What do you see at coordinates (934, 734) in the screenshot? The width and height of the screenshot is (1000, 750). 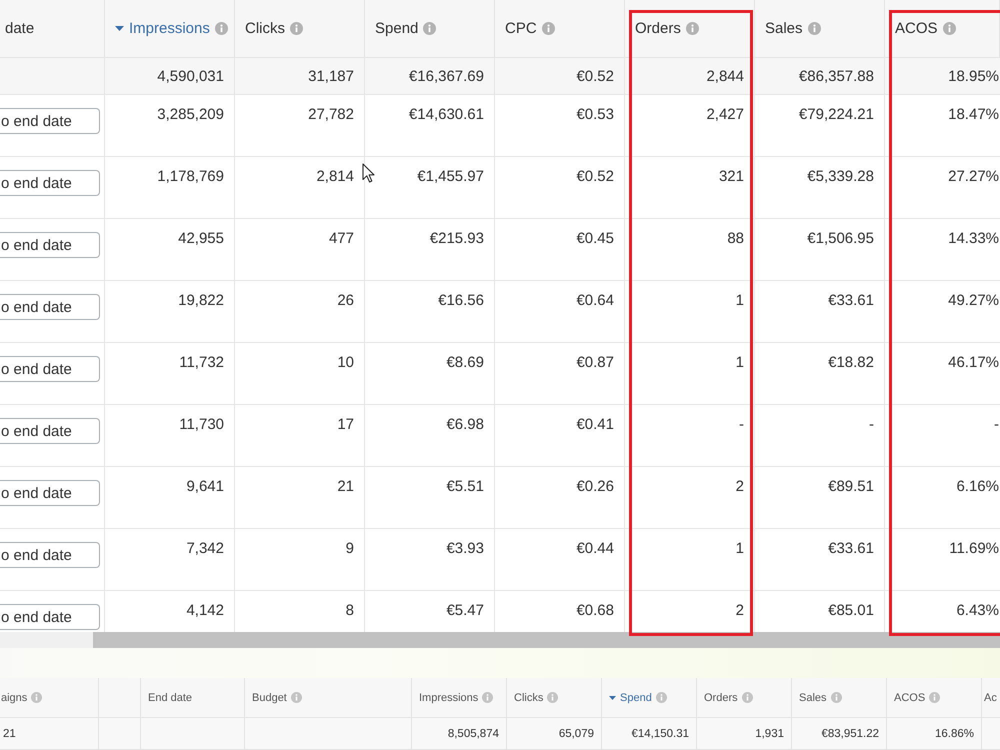 I see `table-cell: 16.86%` at bounding box center [934, 734].